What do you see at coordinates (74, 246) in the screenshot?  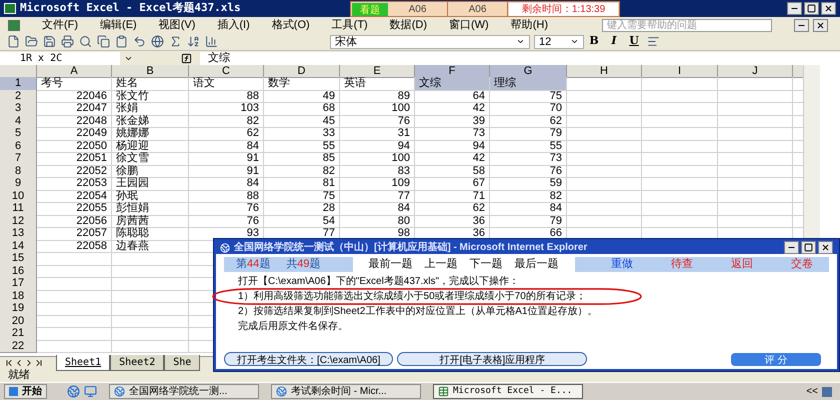 I see `table-cell: 22058` at bounding box center [74, 246].